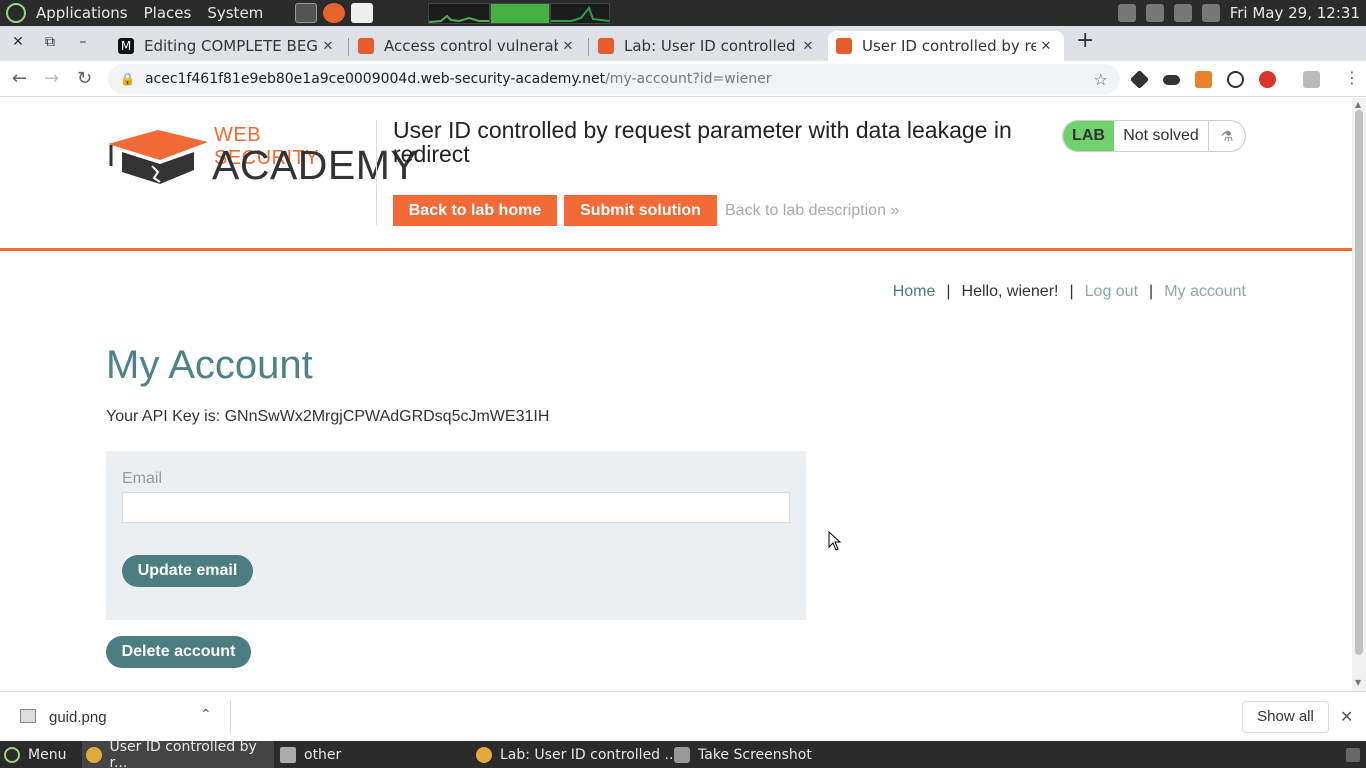  What do you see at coordinates (50, 42) in the screenshot?
I see `window-restore-icon: ⧉` at bounding box center [50, 42].